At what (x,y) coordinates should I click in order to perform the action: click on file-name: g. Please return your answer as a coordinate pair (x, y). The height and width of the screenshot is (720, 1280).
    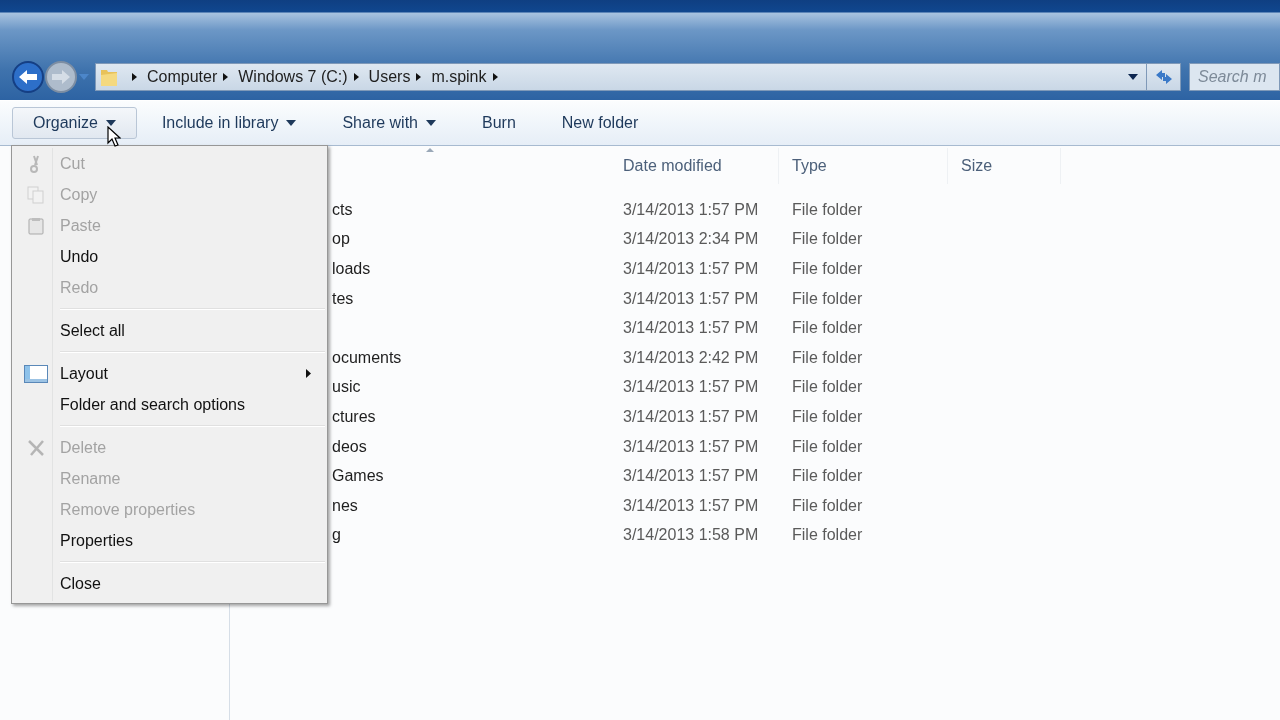
    Looking at the image, I should click on (336, 535).